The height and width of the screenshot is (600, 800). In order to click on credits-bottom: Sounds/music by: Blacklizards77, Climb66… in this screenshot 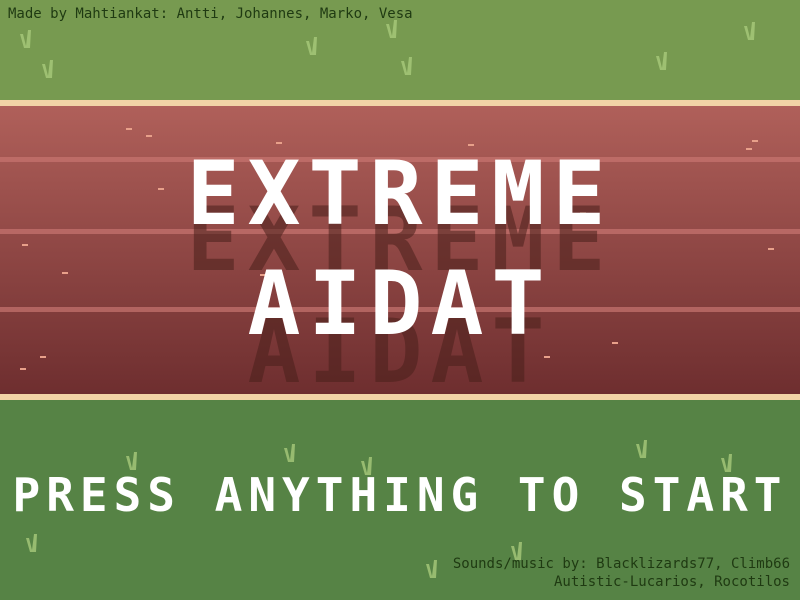, I will do `click(621, 573)`.